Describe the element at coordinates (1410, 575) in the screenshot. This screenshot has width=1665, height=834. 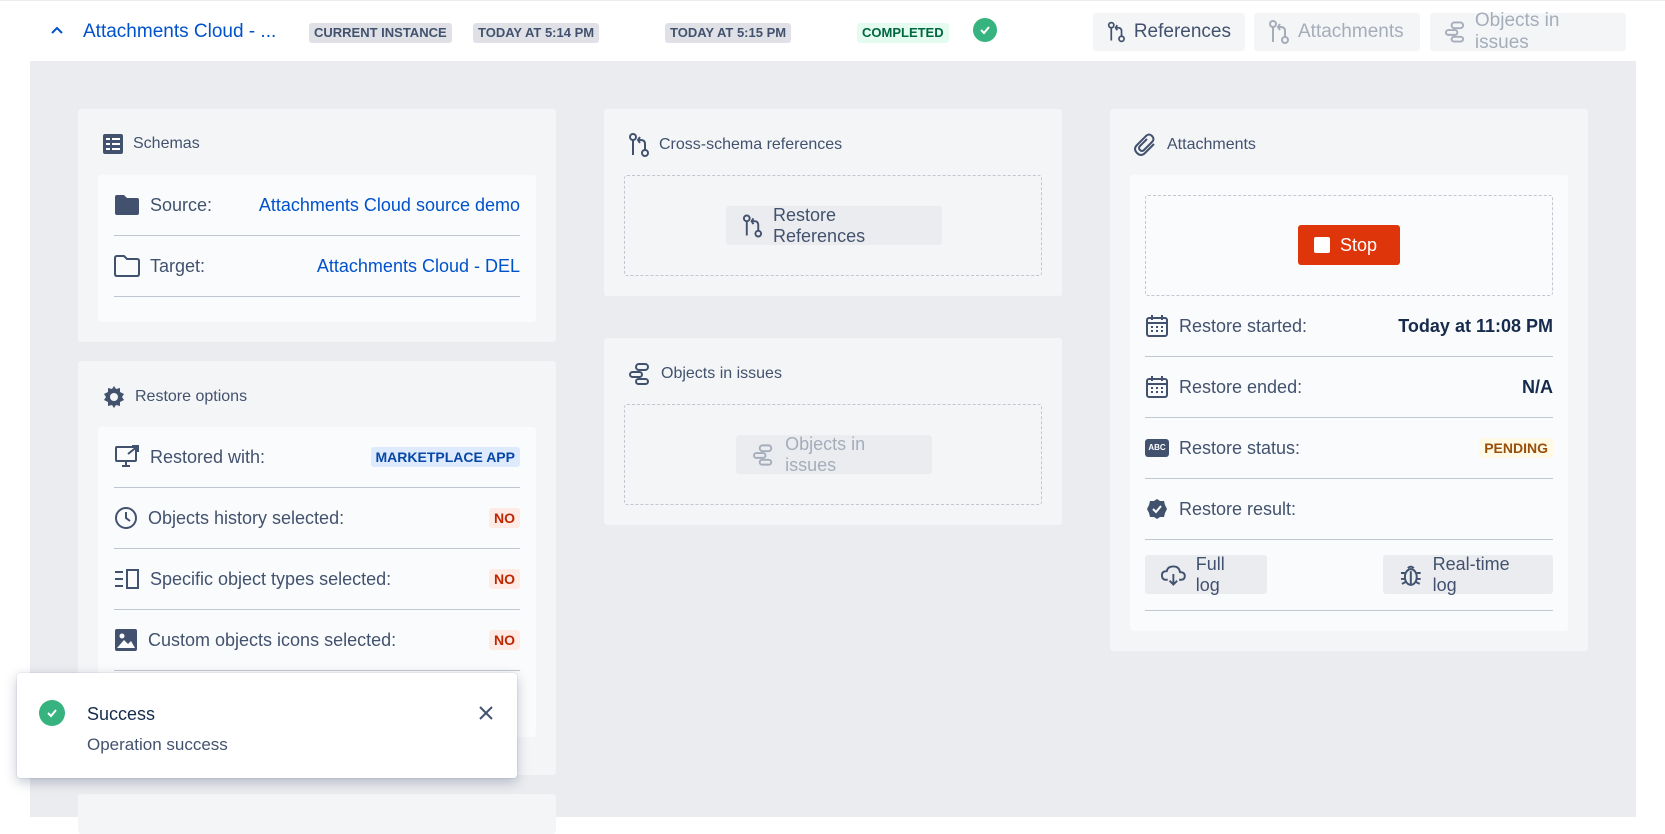
I see `bug-icon` at that location.